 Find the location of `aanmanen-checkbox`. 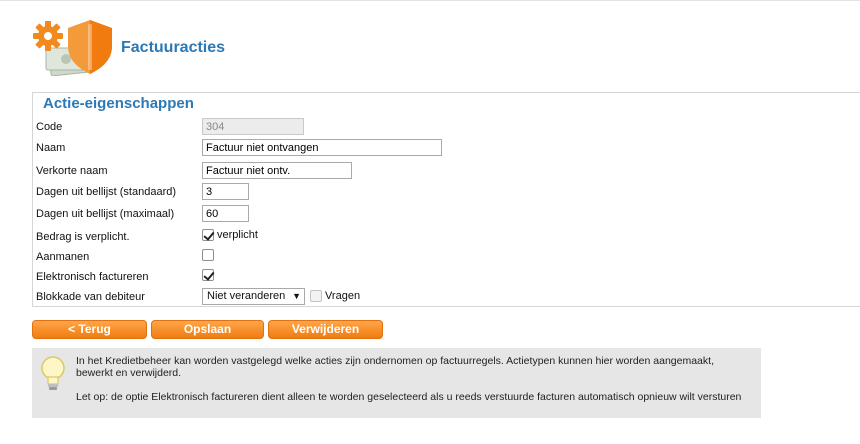

aanmanen-checkbox is located at coordinates (208, 255).